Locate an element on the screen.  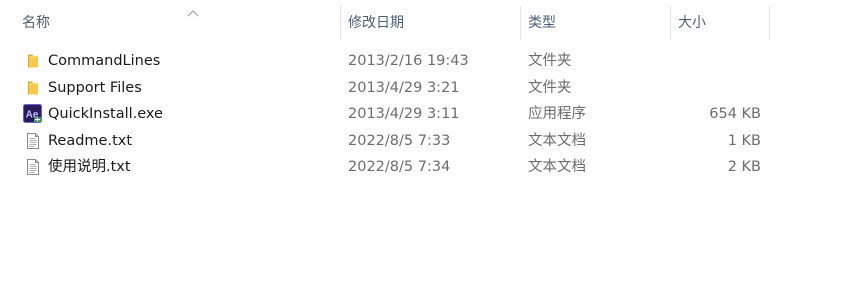
file-name: CommandLines is located at coordinates (104, 61).